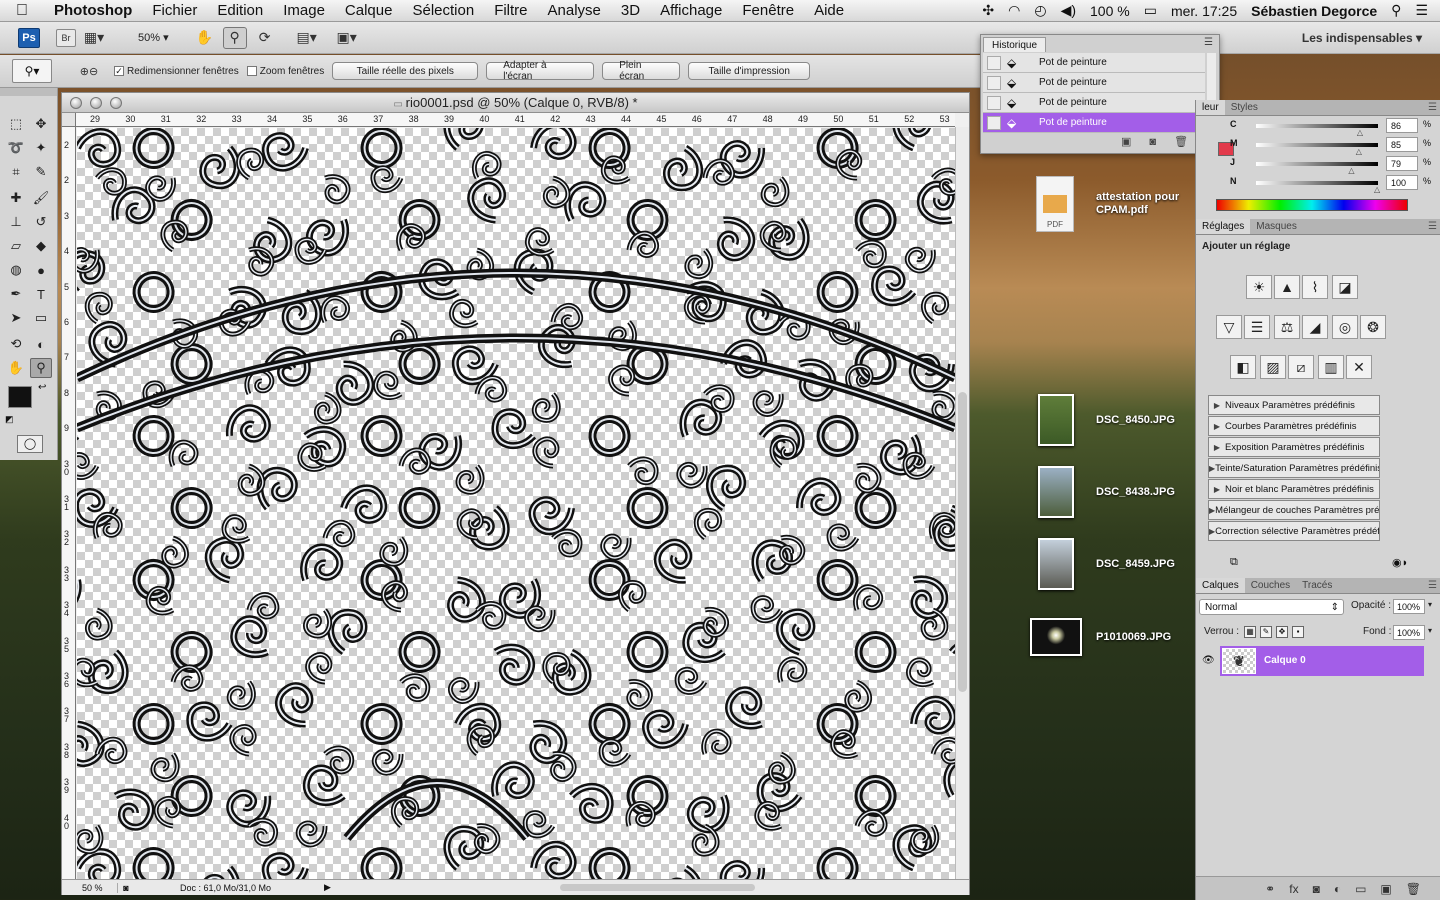  Describe the element at coordinates (1345, 287) in the screenshot. I see `exposure-icon: ◪` at that location.